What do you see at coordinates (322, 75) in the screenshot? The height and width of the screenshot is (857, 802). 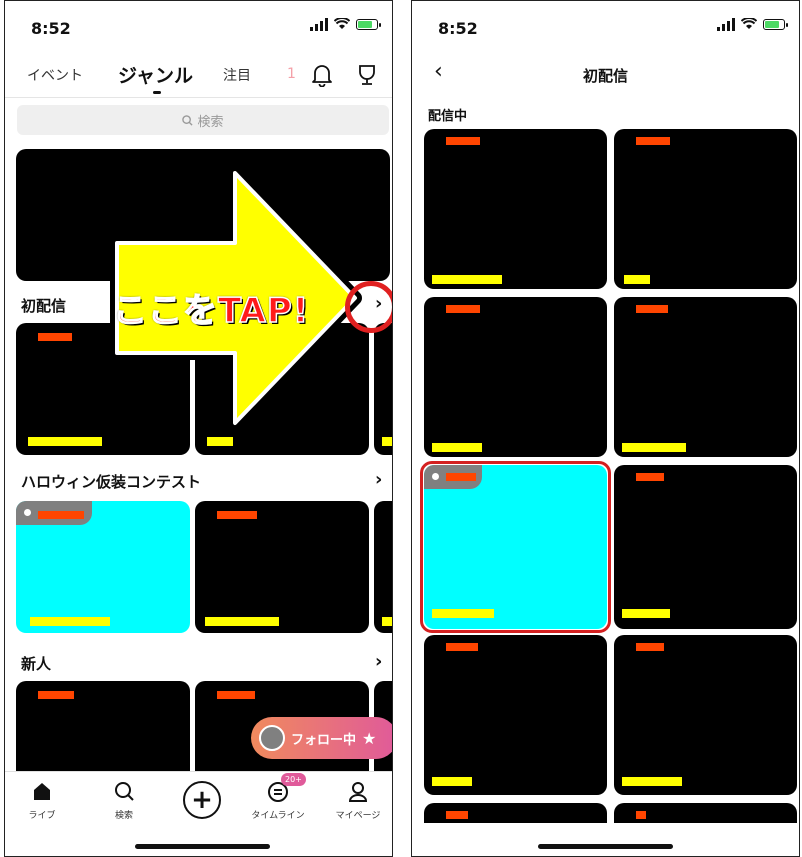 I see `bell-icon` at bounding box center [322, 75].